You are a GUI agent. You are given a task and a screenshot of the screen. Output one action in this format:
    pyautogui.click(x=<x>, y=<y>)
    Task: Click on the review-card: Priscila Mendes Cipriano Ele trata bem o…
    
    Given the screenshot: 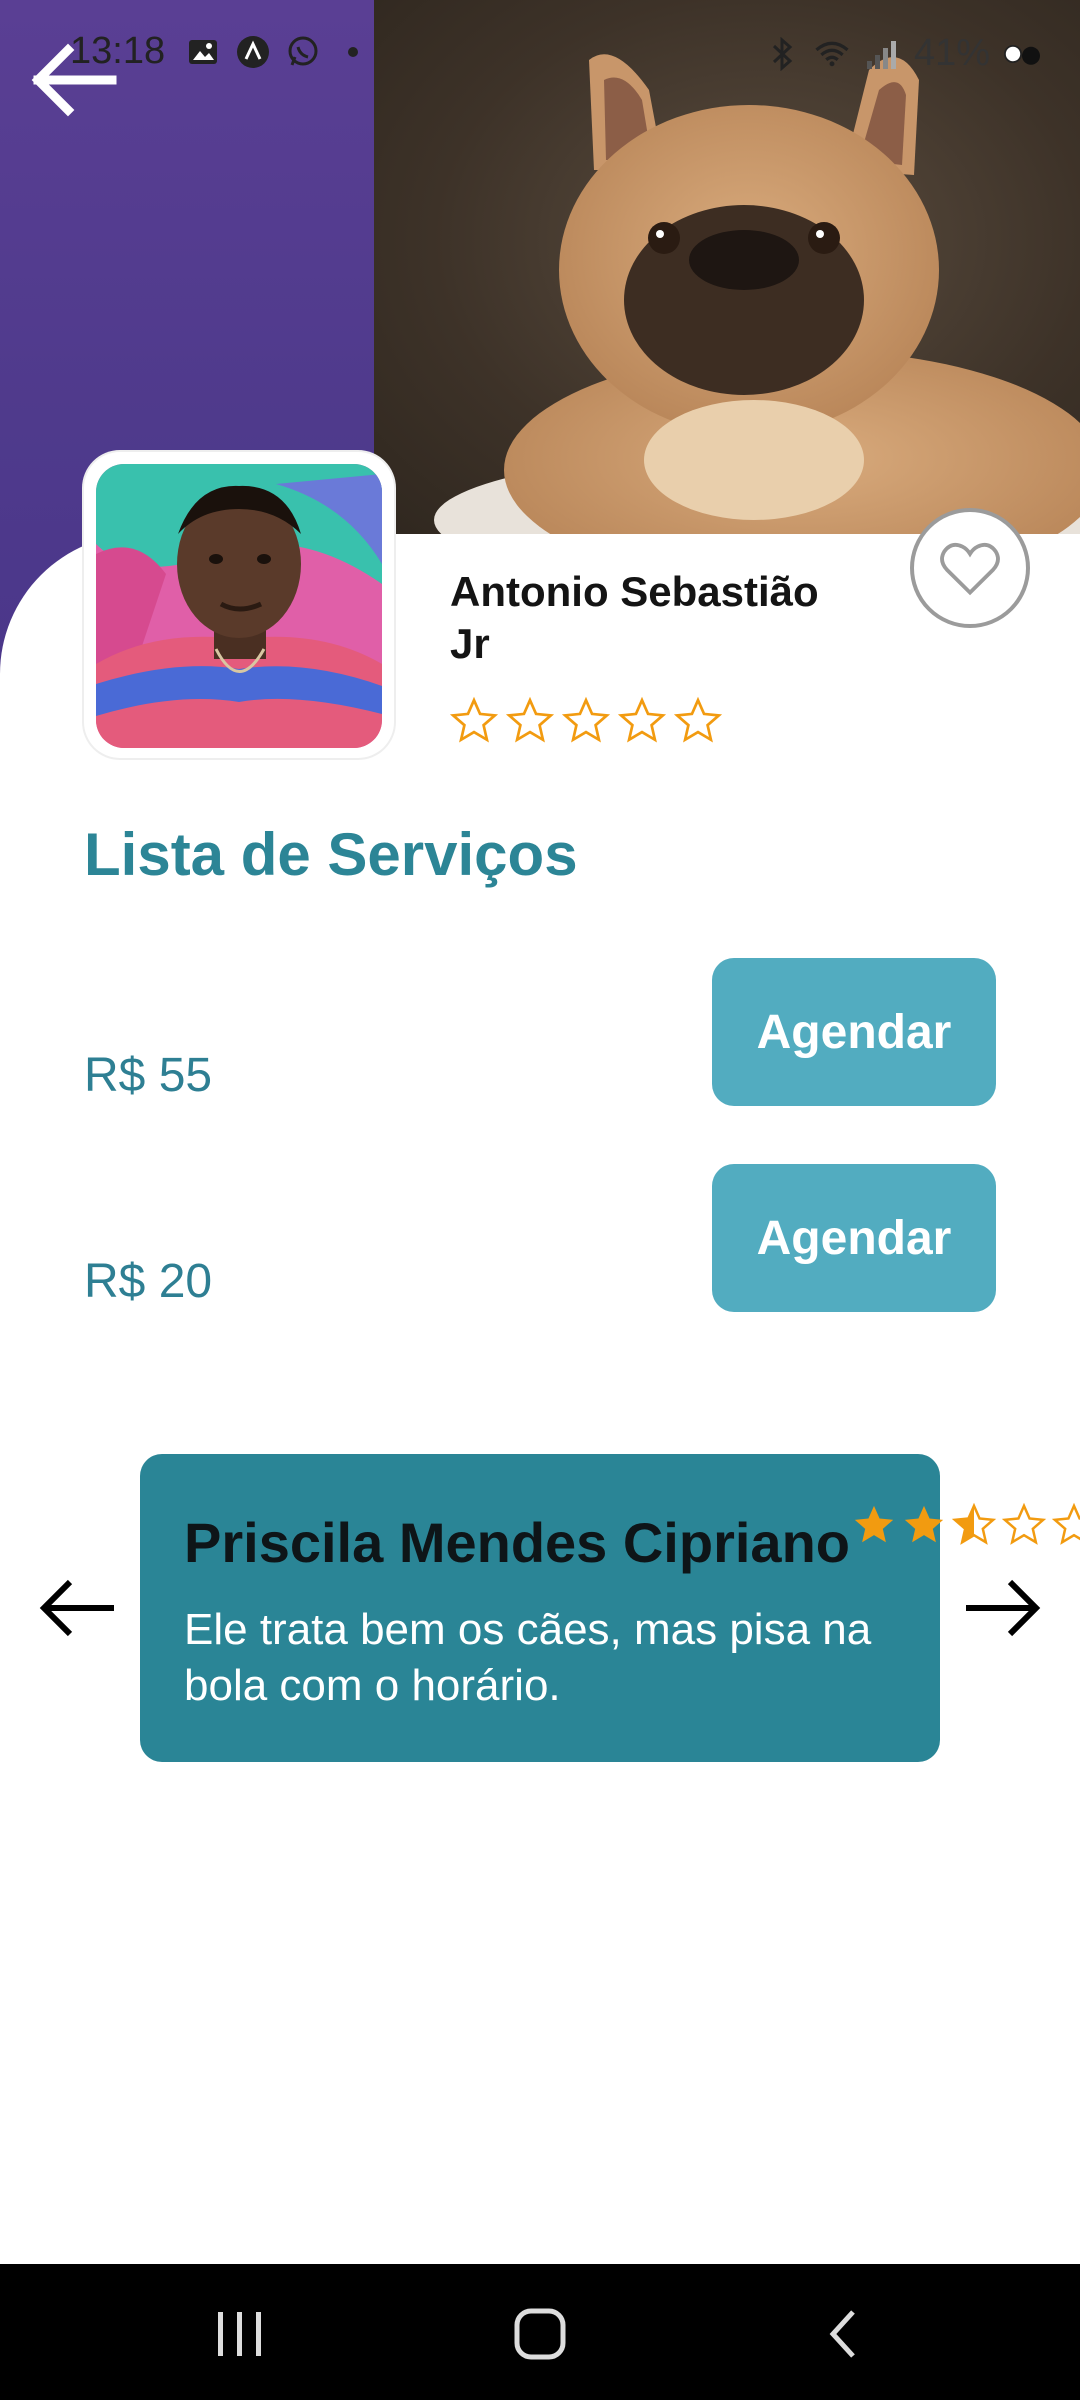 What is the action you would take?
    pyautogui.click(x=540, y=1608)
    